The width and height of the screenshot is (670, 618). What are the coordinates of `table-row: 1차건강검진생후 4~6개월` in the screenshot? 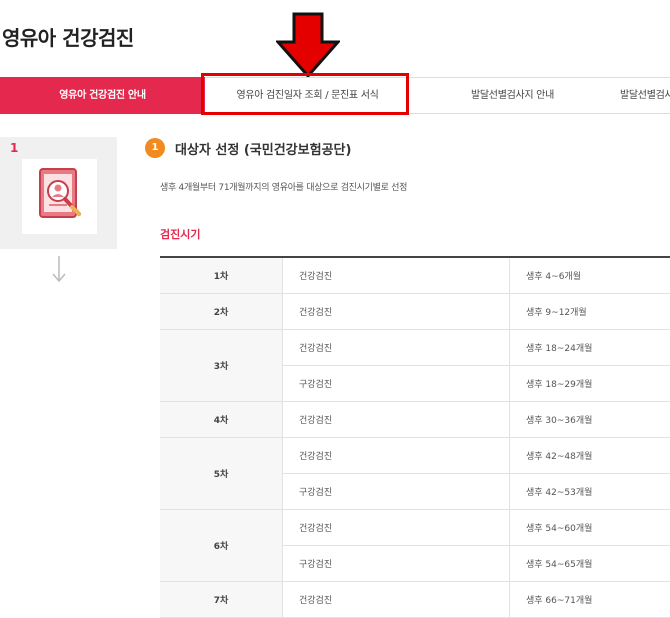 It's located at (415, 275).